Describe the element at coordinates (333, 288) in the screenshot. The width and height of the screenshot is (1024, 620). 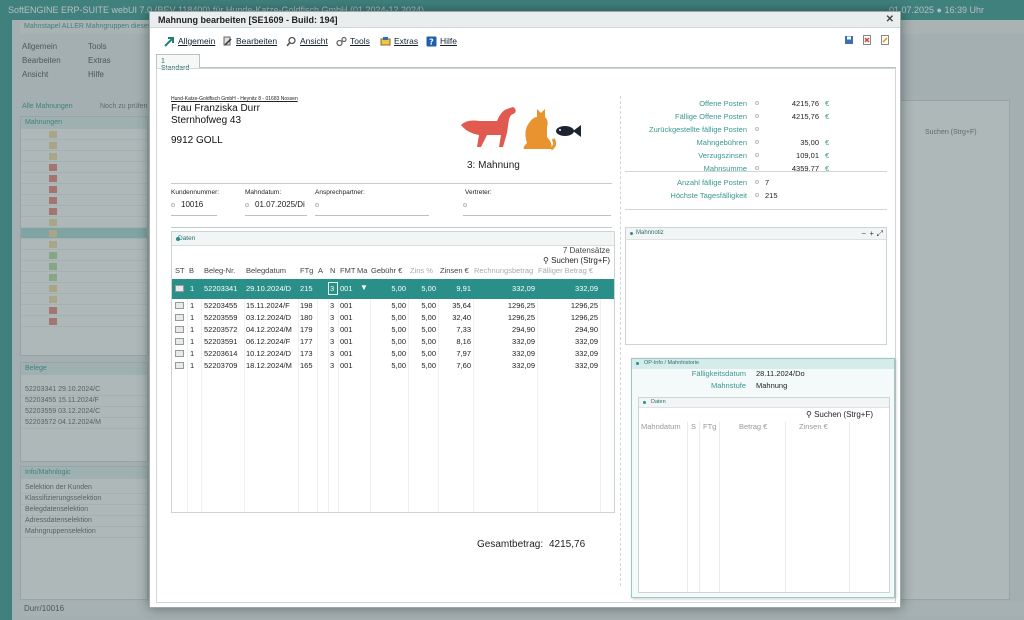
I see `mahnstufe-input` at that location.